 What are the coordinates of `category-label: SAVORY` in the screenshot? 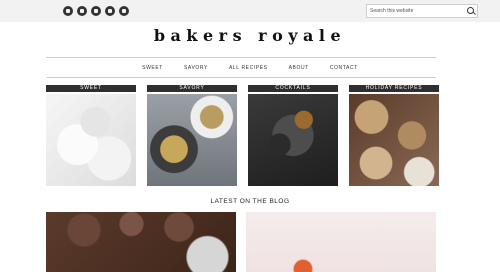 It's located at (192, 88).